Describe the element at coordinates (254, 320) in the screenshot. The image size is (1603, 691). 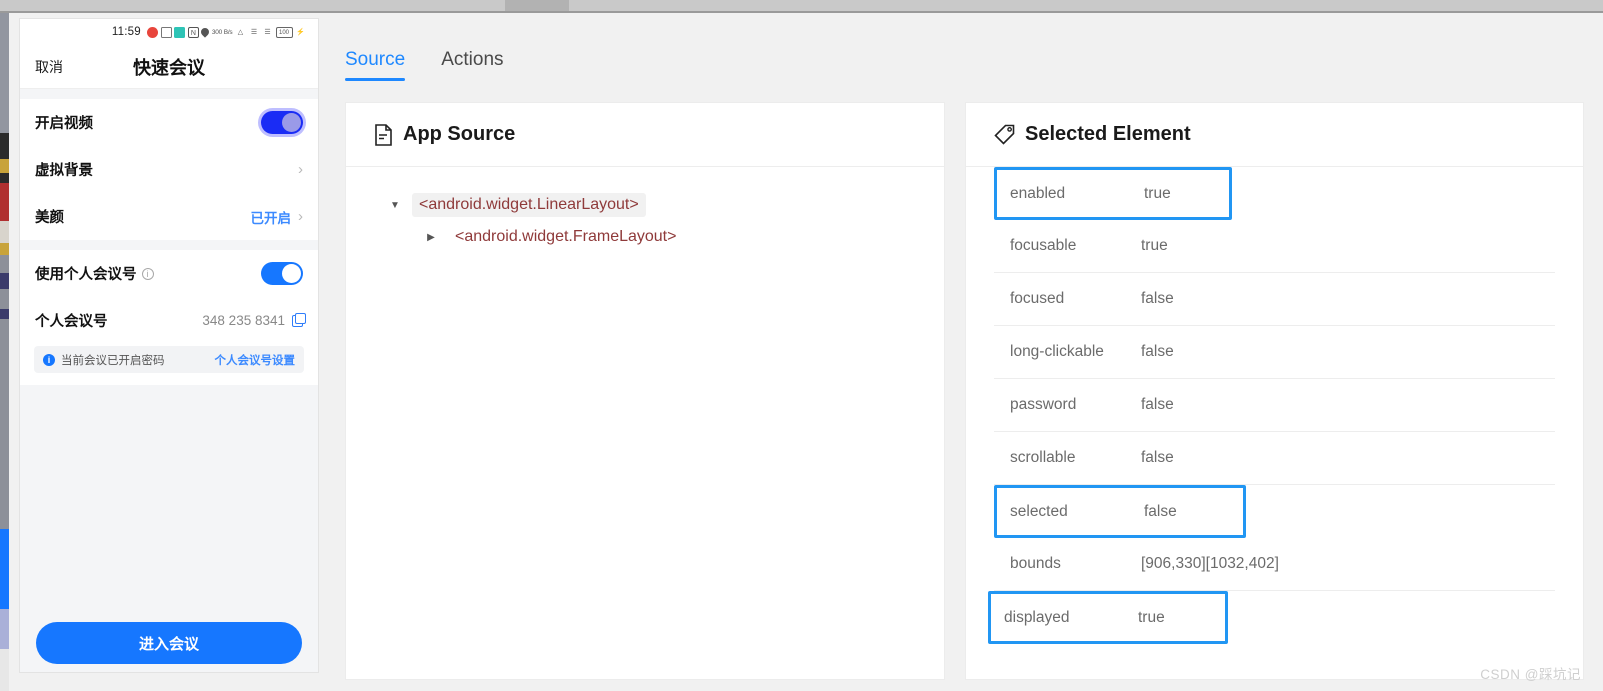
I see `row-control: 348 235 8341` at that location.